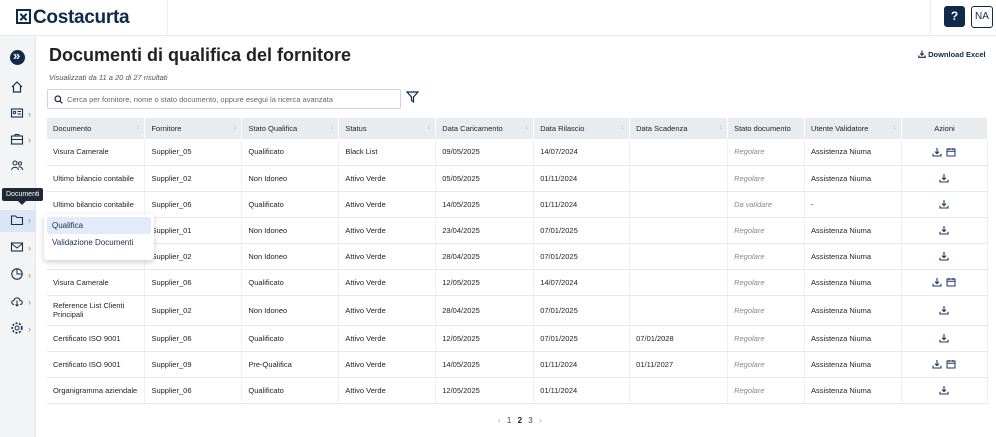 The image size is (996, 437). I want to click on divider, so click(167, 18).